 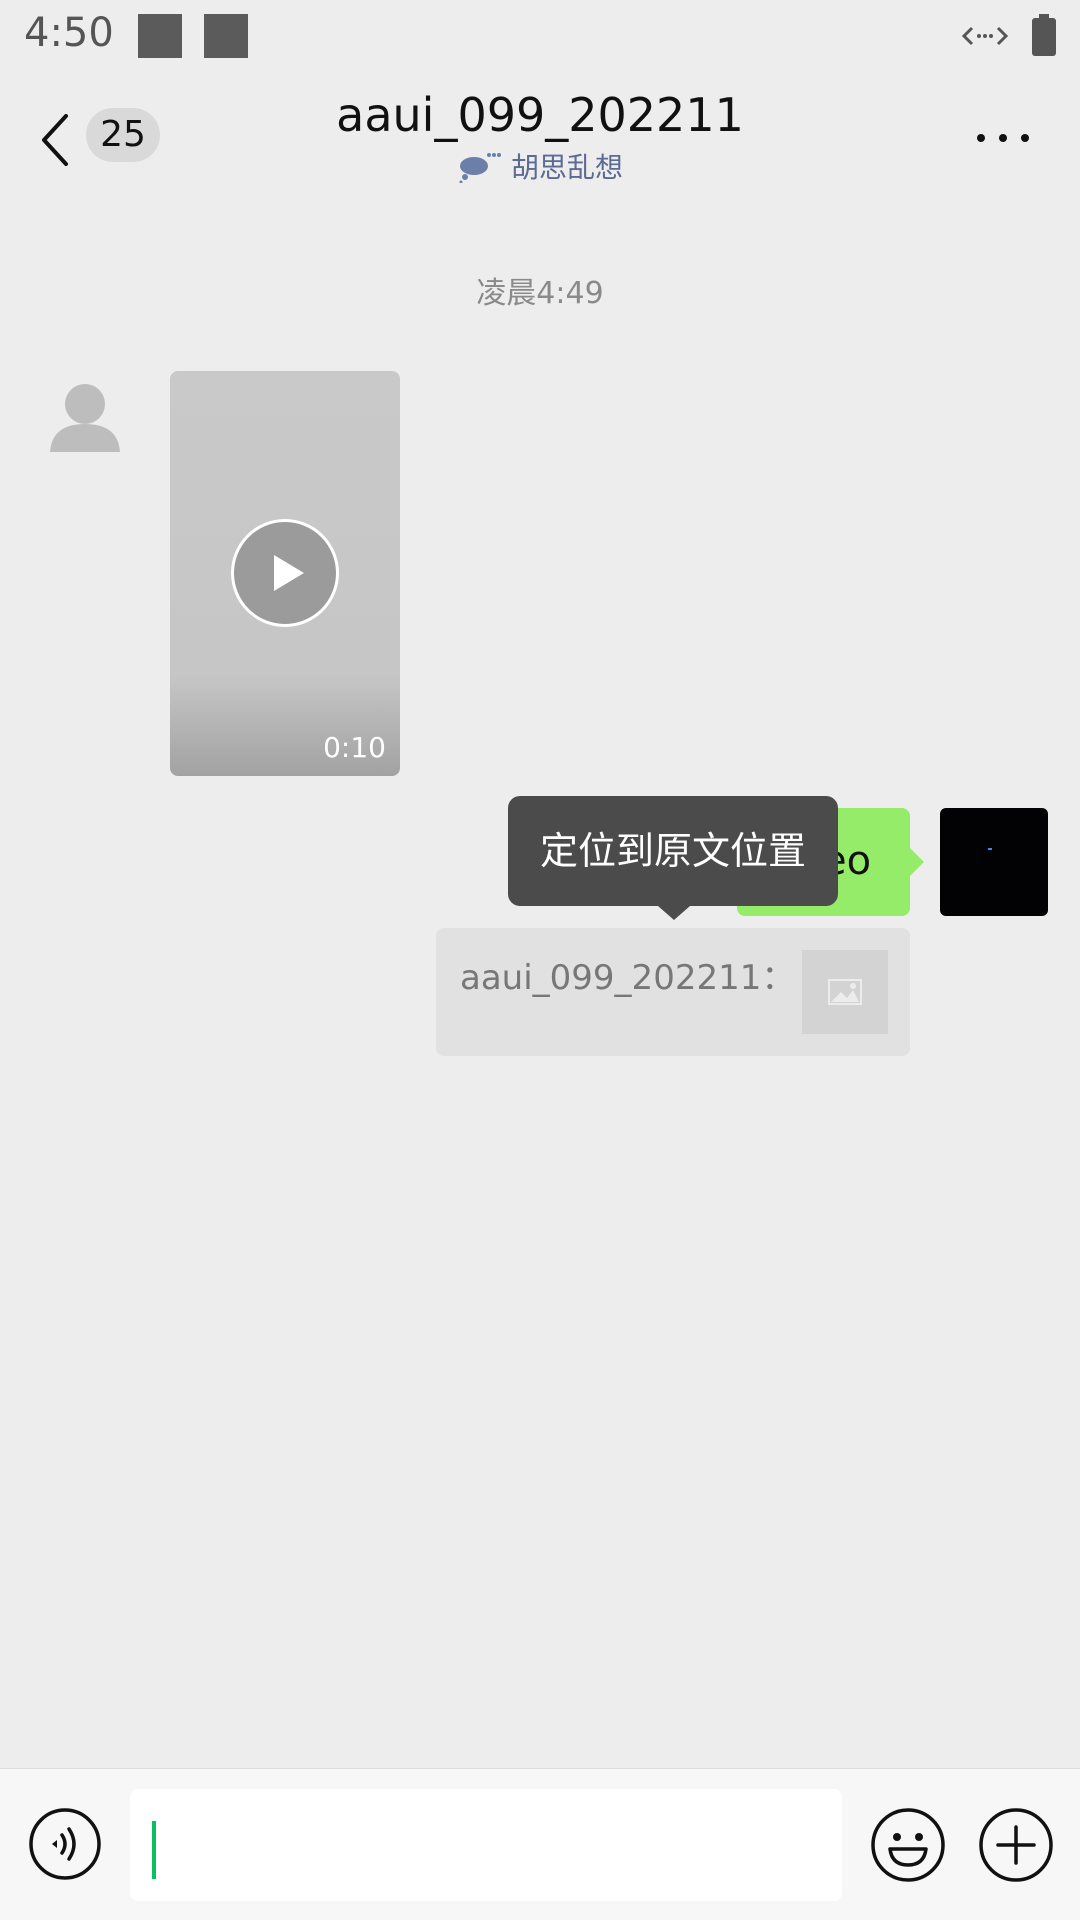 I want to click on data-sync-icon, so click(x=985, y=36).